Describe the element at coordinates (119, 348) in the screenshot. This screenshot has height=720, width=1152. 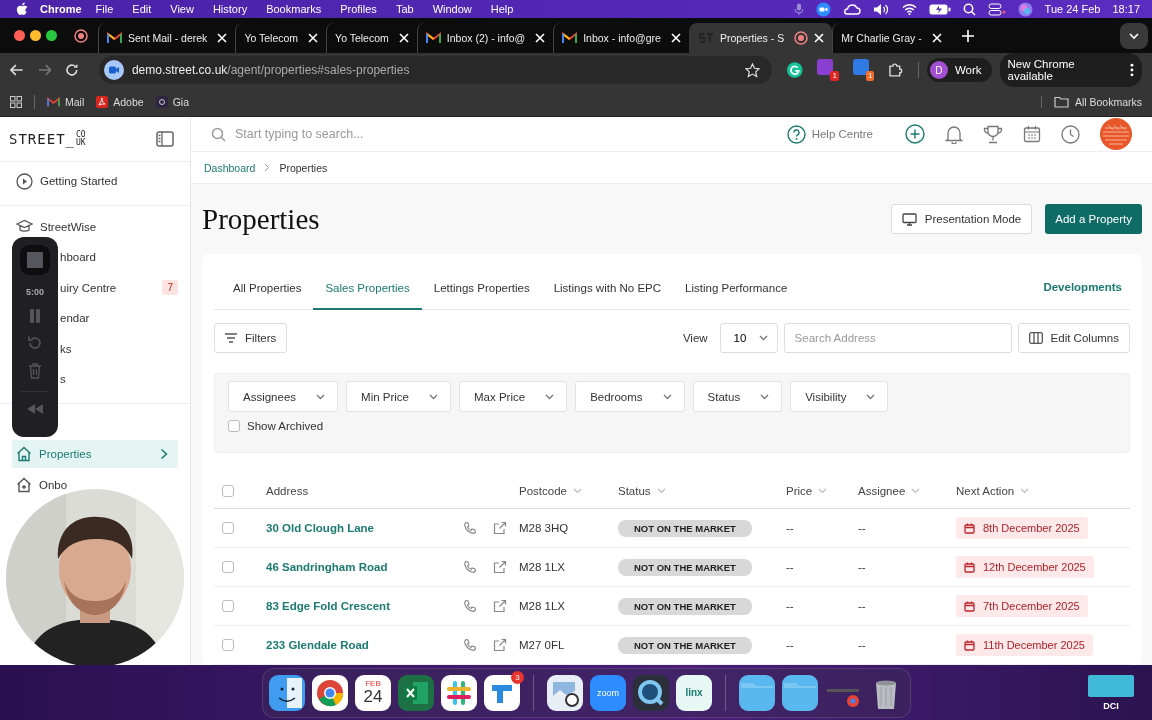
I see `sidebar-item: ks` at that location.